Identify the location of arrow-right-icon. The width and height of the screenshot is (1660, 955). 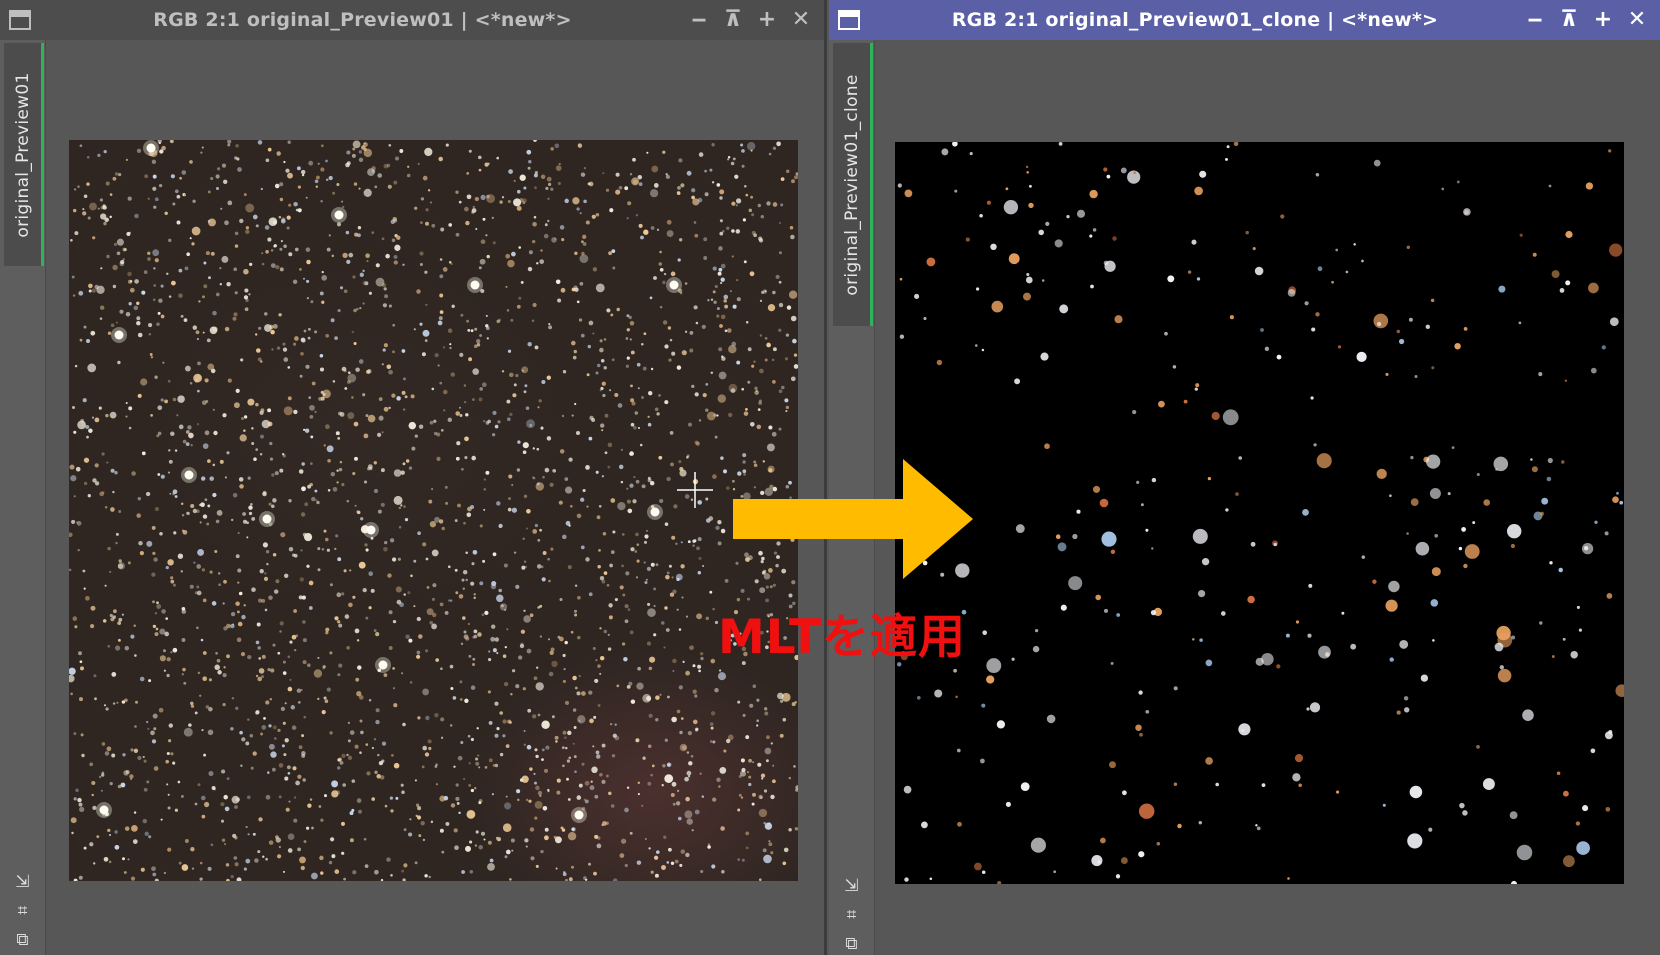
(853, 519).